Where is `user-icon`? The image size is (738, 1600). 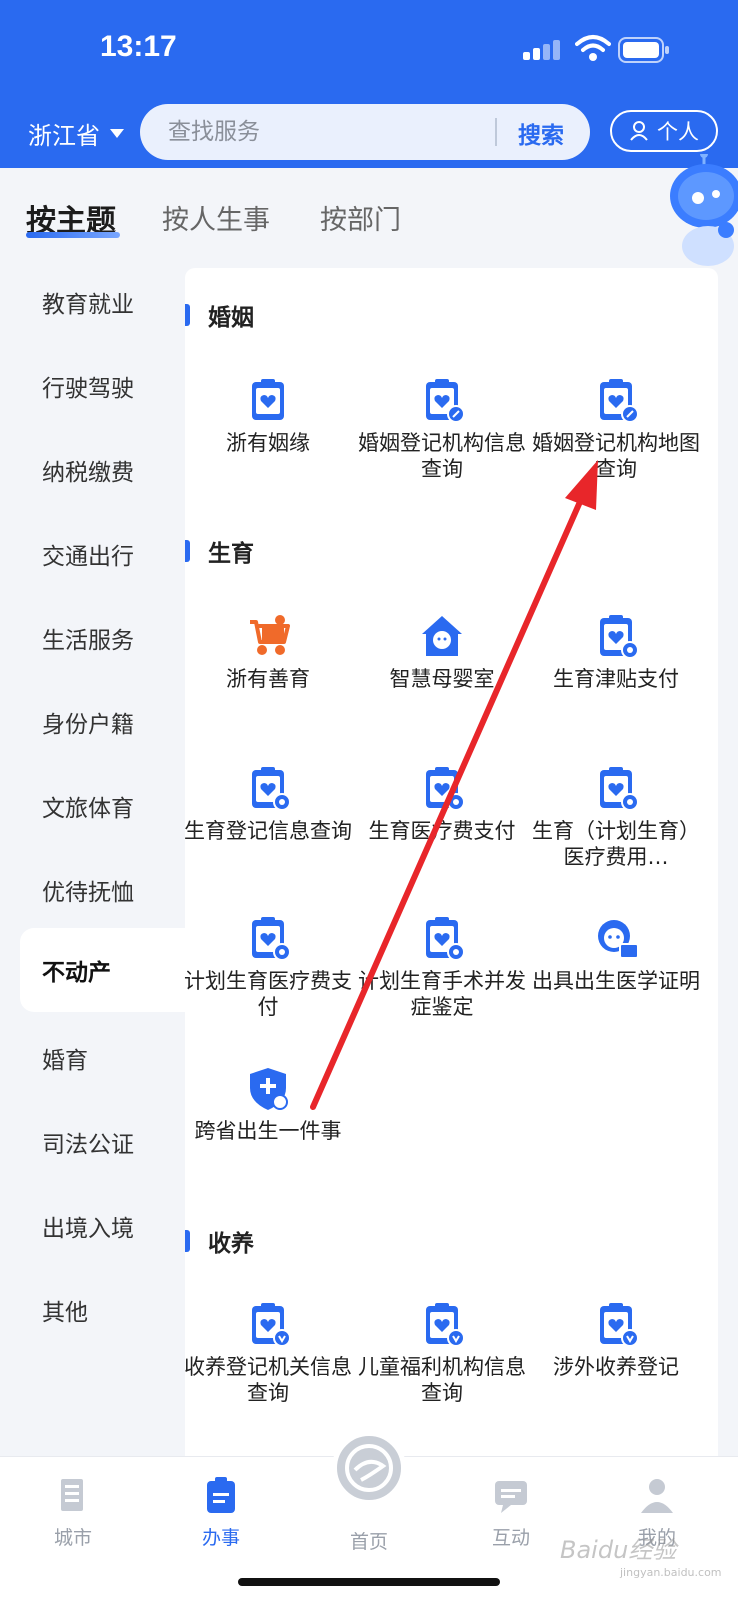
user-icon is located at coordinates (657, 1496).